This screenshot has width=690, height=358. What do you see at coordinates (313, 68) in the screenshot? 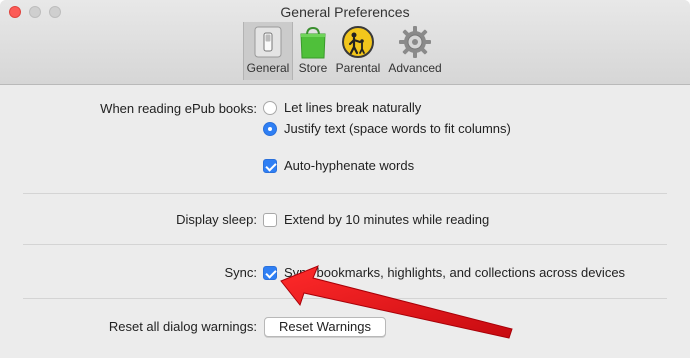
I see `tab-store-label: Store` at bounding box center [313, 68].